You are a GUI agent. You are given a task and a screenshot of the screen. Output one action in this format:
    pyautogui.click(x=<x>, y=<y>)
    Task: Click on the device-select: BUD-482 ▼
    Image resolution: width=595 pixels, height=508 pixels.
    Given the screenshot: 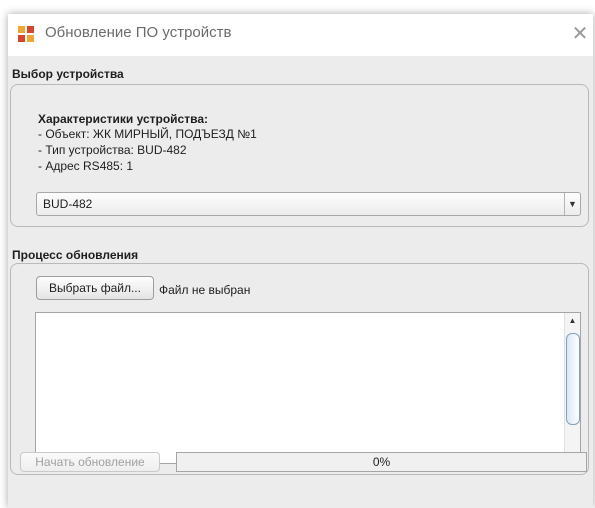 What is the action you would take?
    pyautogui.click(x=308, y=204)
    